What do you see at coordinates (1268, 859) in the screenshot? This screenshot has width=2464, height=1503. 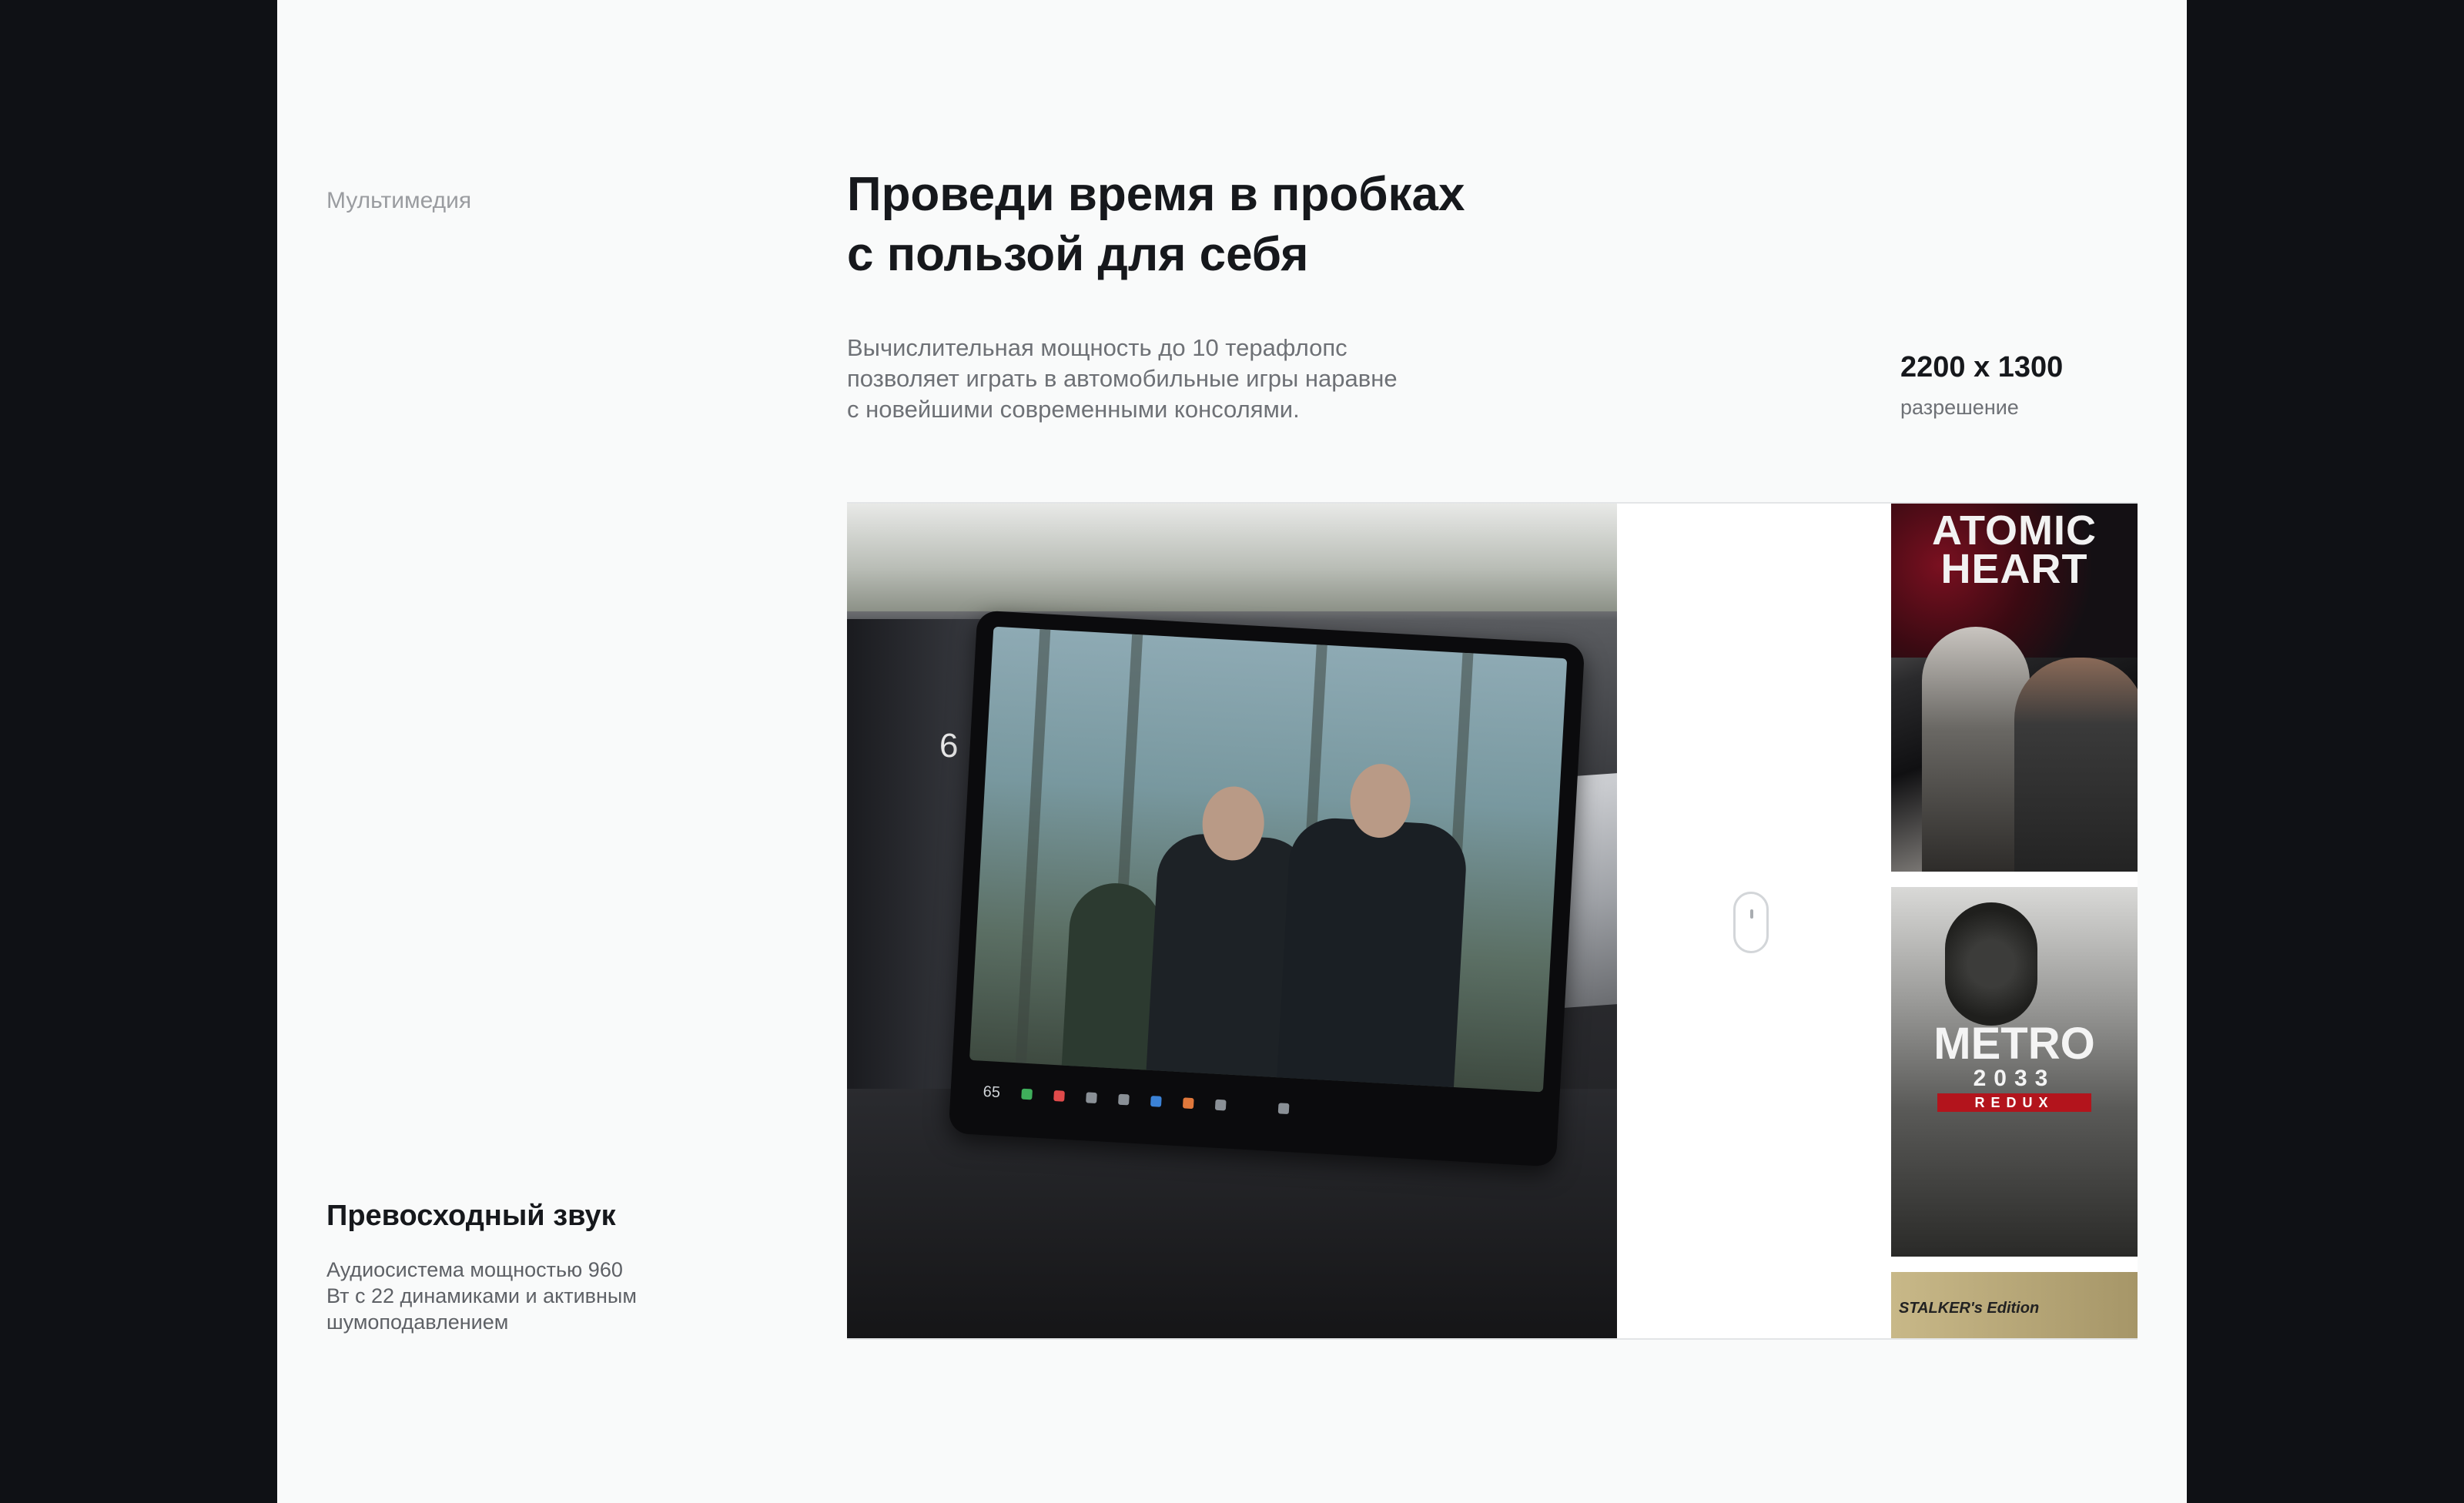 I see `touchscreen-display` at bounding box center [1268, 859].